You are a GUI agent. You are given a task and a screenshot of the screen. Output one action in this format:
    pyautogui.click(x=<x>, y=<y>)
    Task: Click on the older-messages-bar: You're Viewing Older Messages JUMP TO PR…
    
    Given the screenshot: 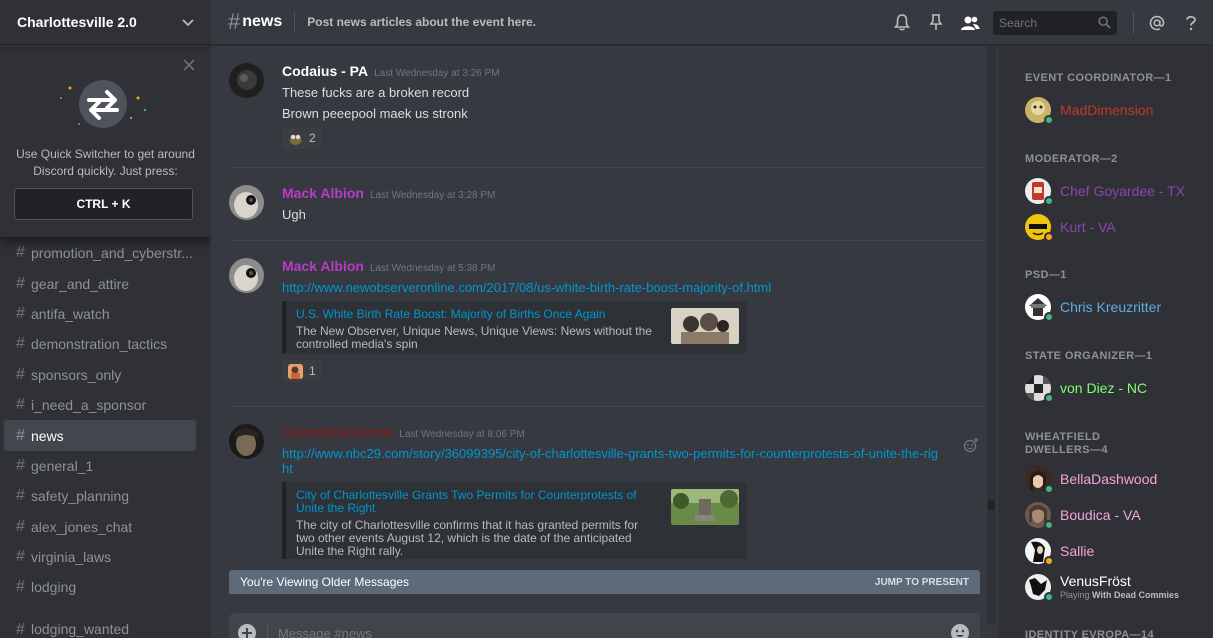 What is the action you would take?
    pyautogui.click(x=604, y=582)
    